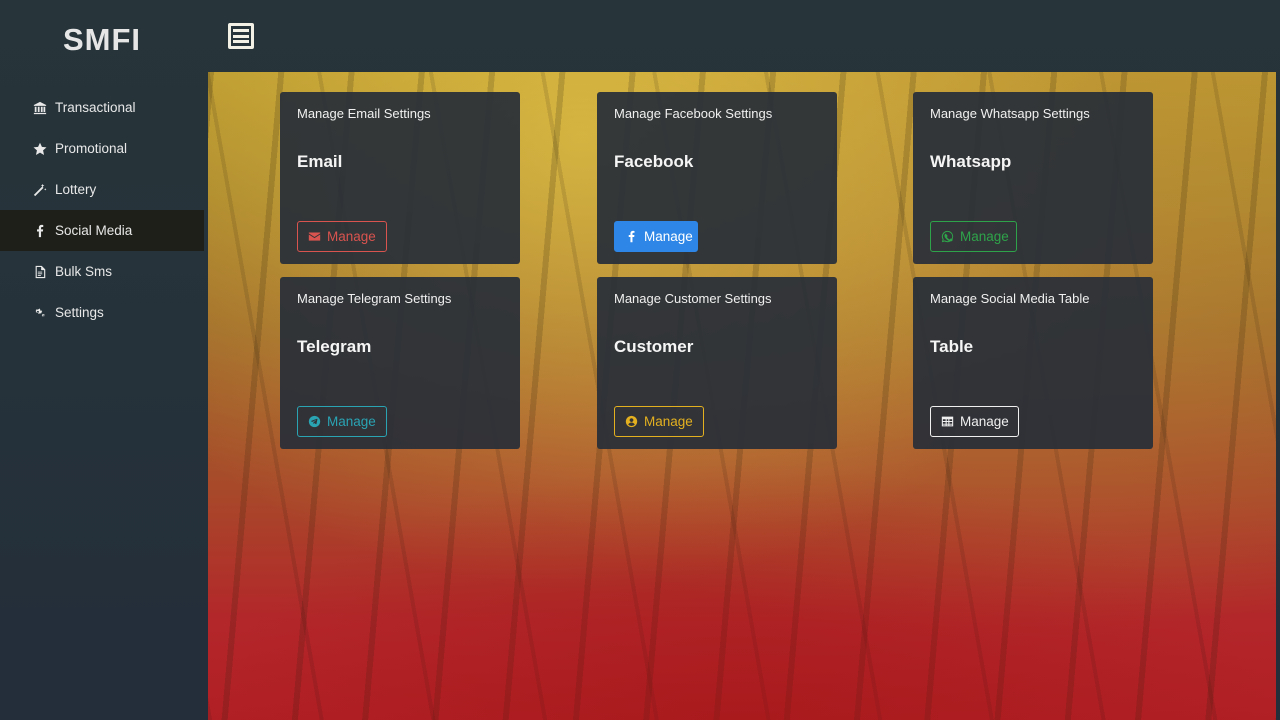 Image resolution: width=1280 pixels, height=720 pixels. I want to click on card-title: Whatsapp, so click(971, 161).